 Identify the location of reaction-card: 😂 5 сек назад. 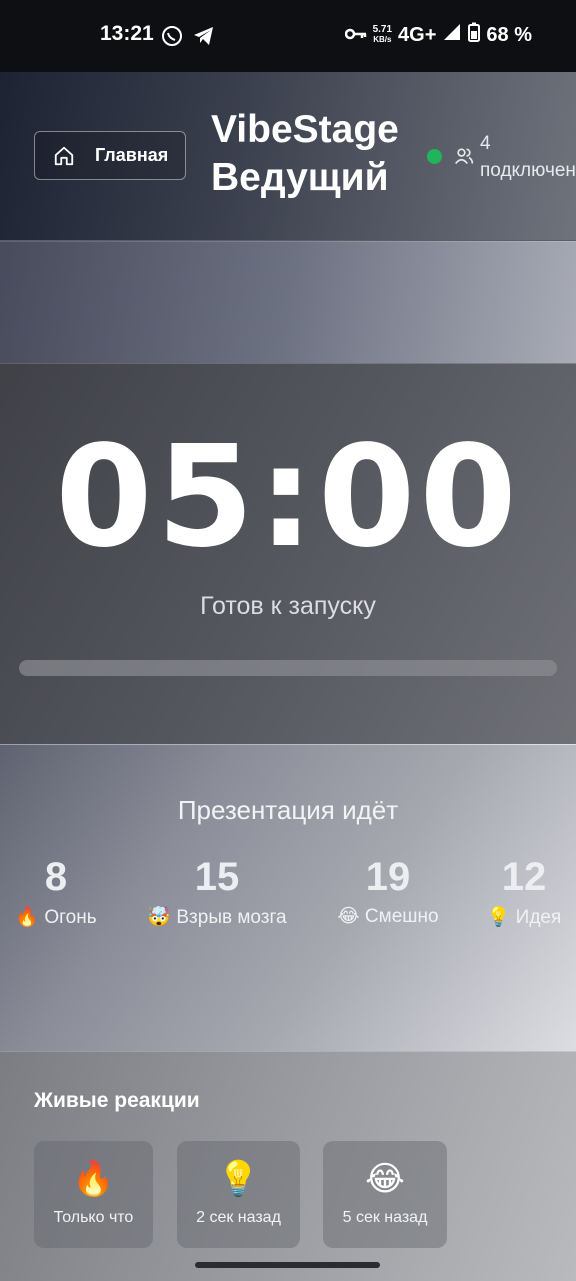
(385, 1194).